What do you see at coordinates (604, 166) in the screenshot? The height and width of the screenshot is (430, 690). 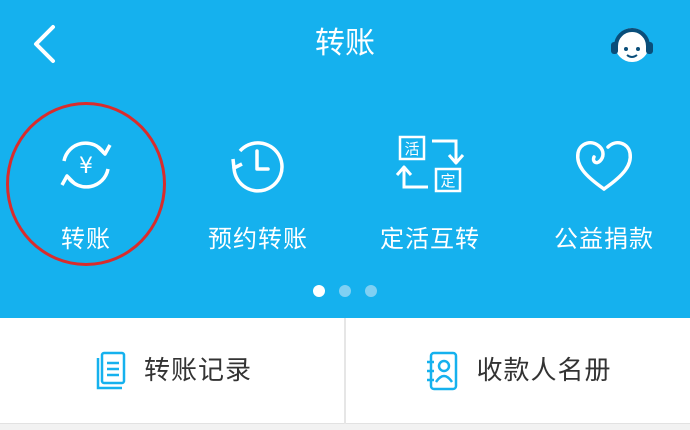 I see `heart-icon` at bounding box center [604, 166].